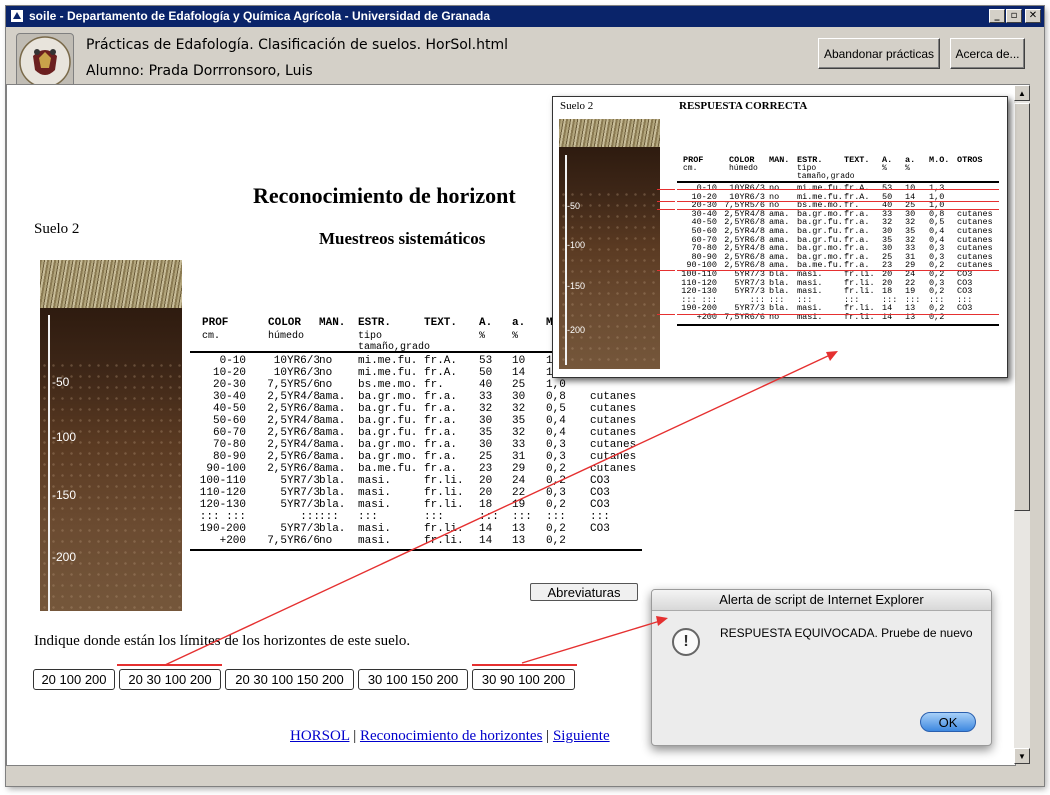  Describe the element at coordinates (61, 382) in the screenshot. I see `depth-mark-50: -50` at that location.